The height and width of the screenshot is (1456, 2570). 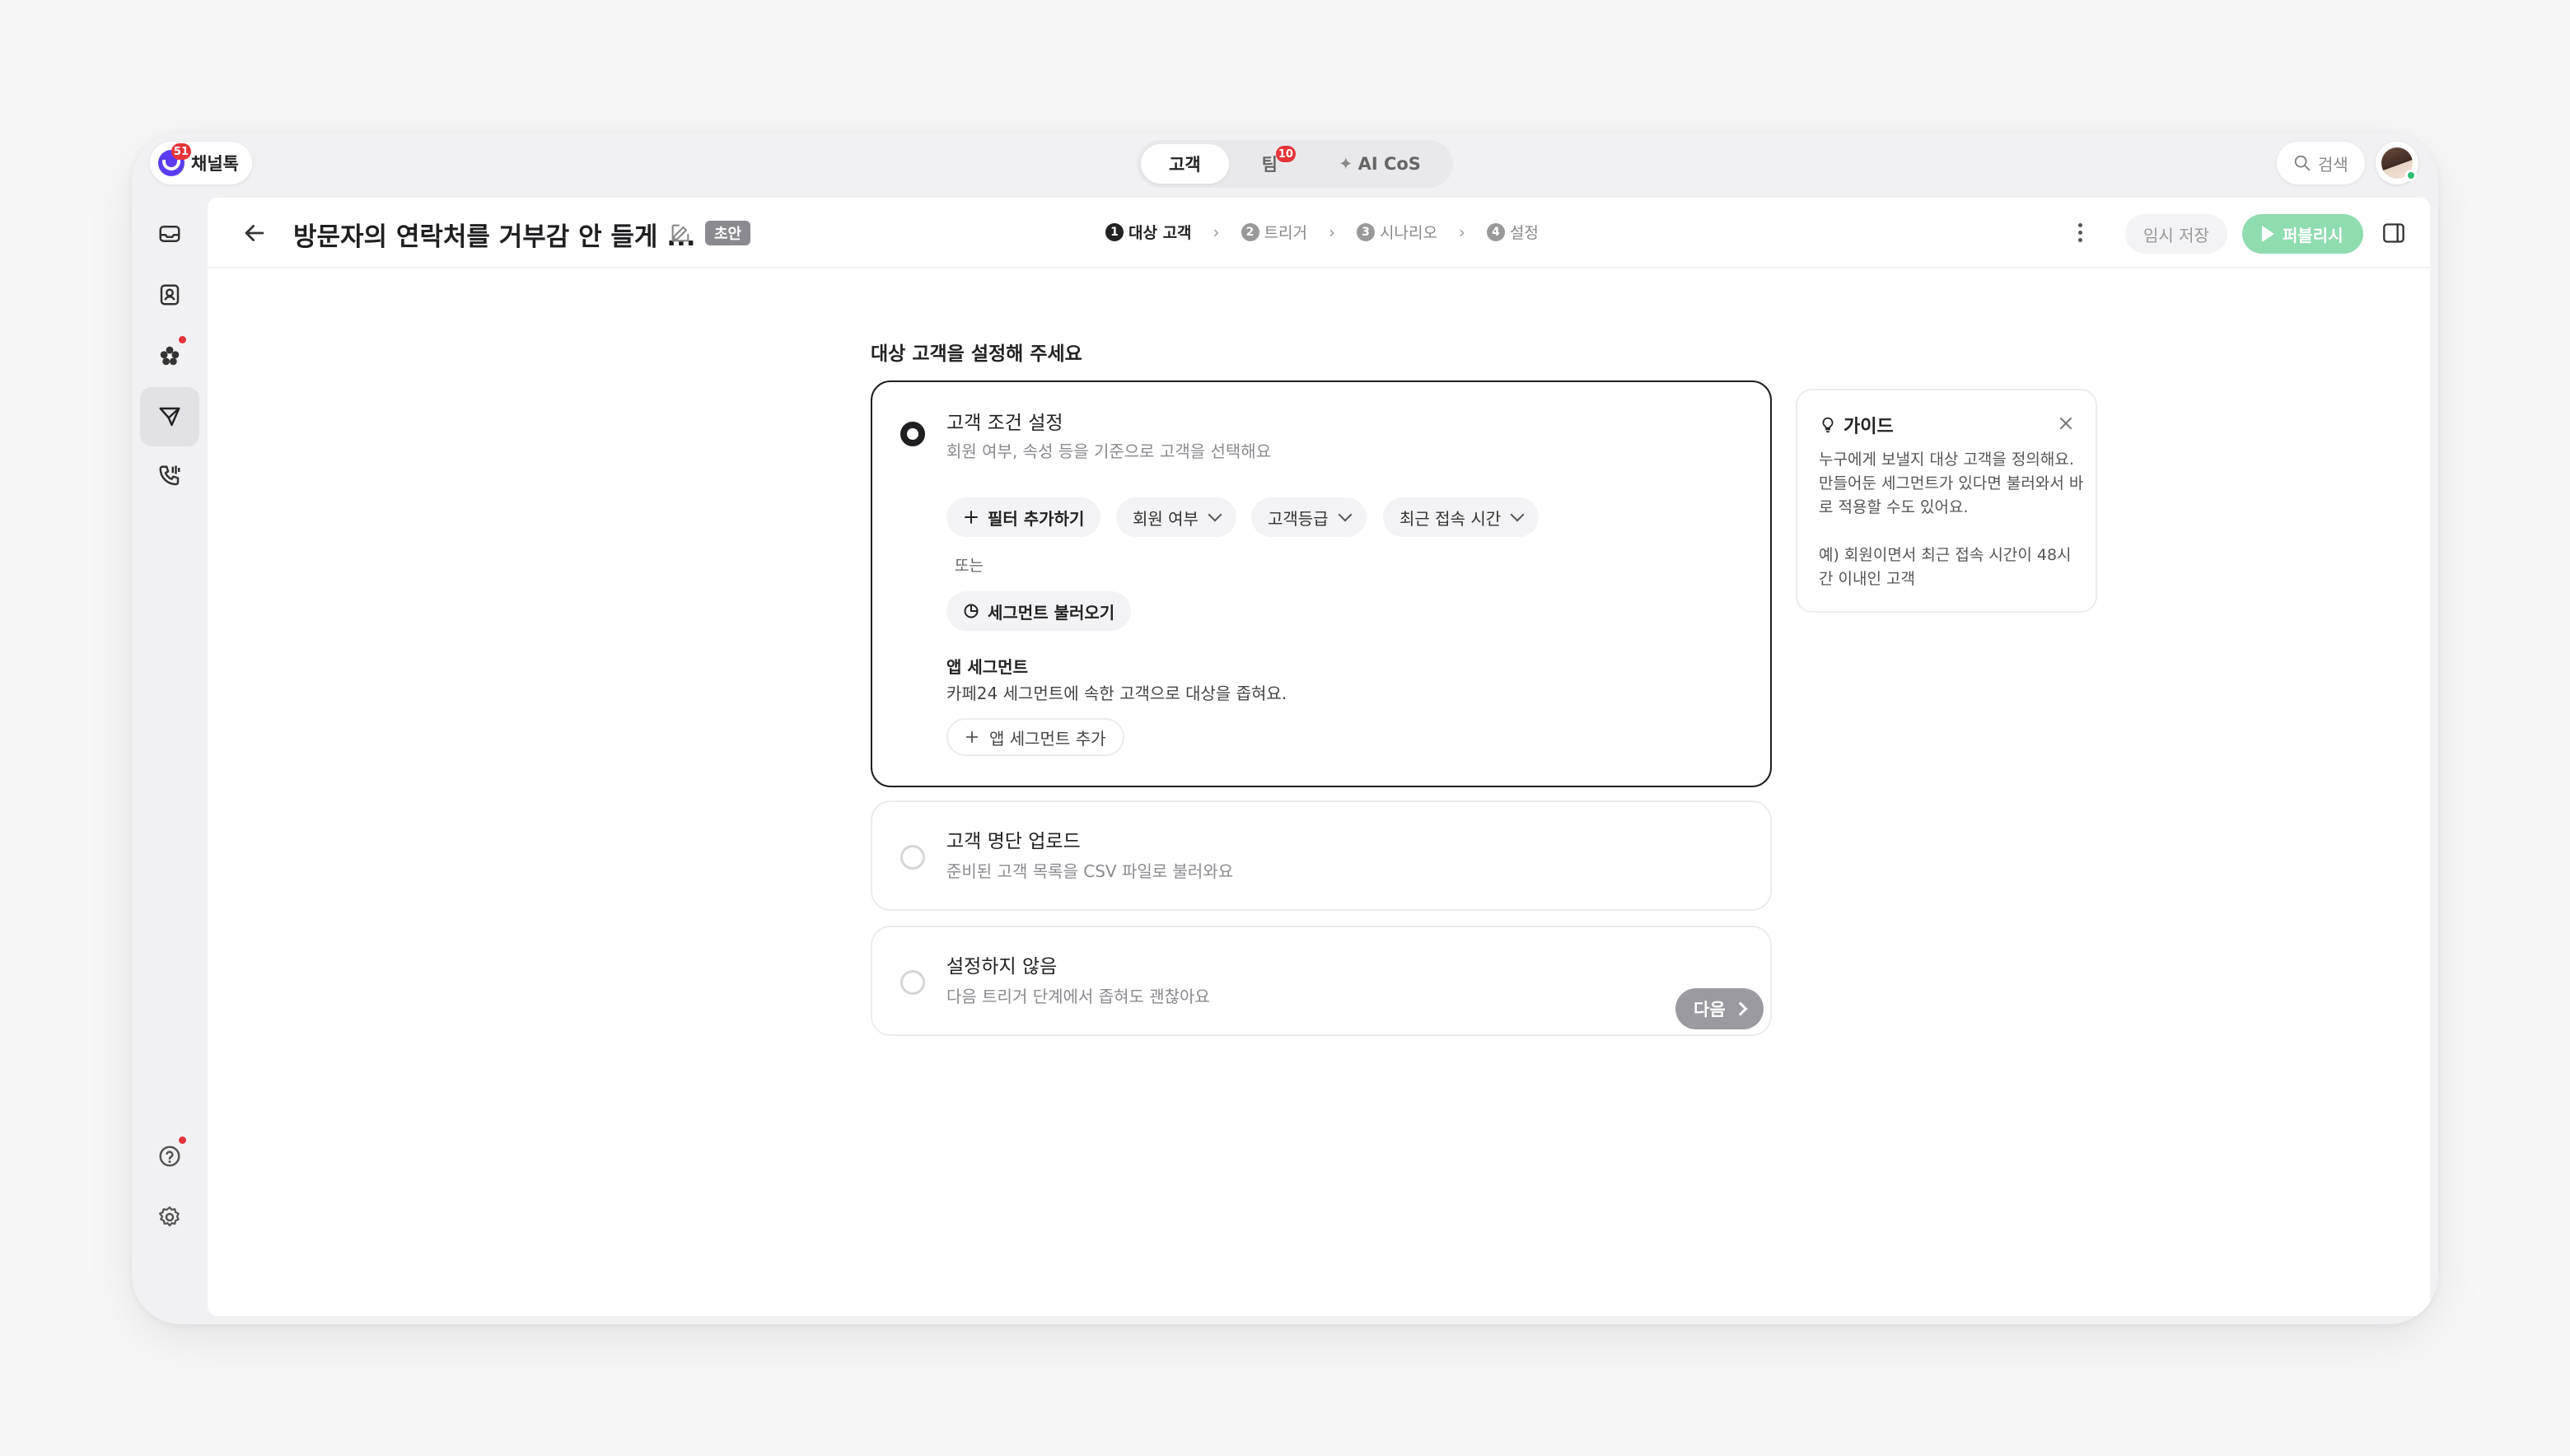 I want to click on nav-contacts, so click(x=169, y=294).